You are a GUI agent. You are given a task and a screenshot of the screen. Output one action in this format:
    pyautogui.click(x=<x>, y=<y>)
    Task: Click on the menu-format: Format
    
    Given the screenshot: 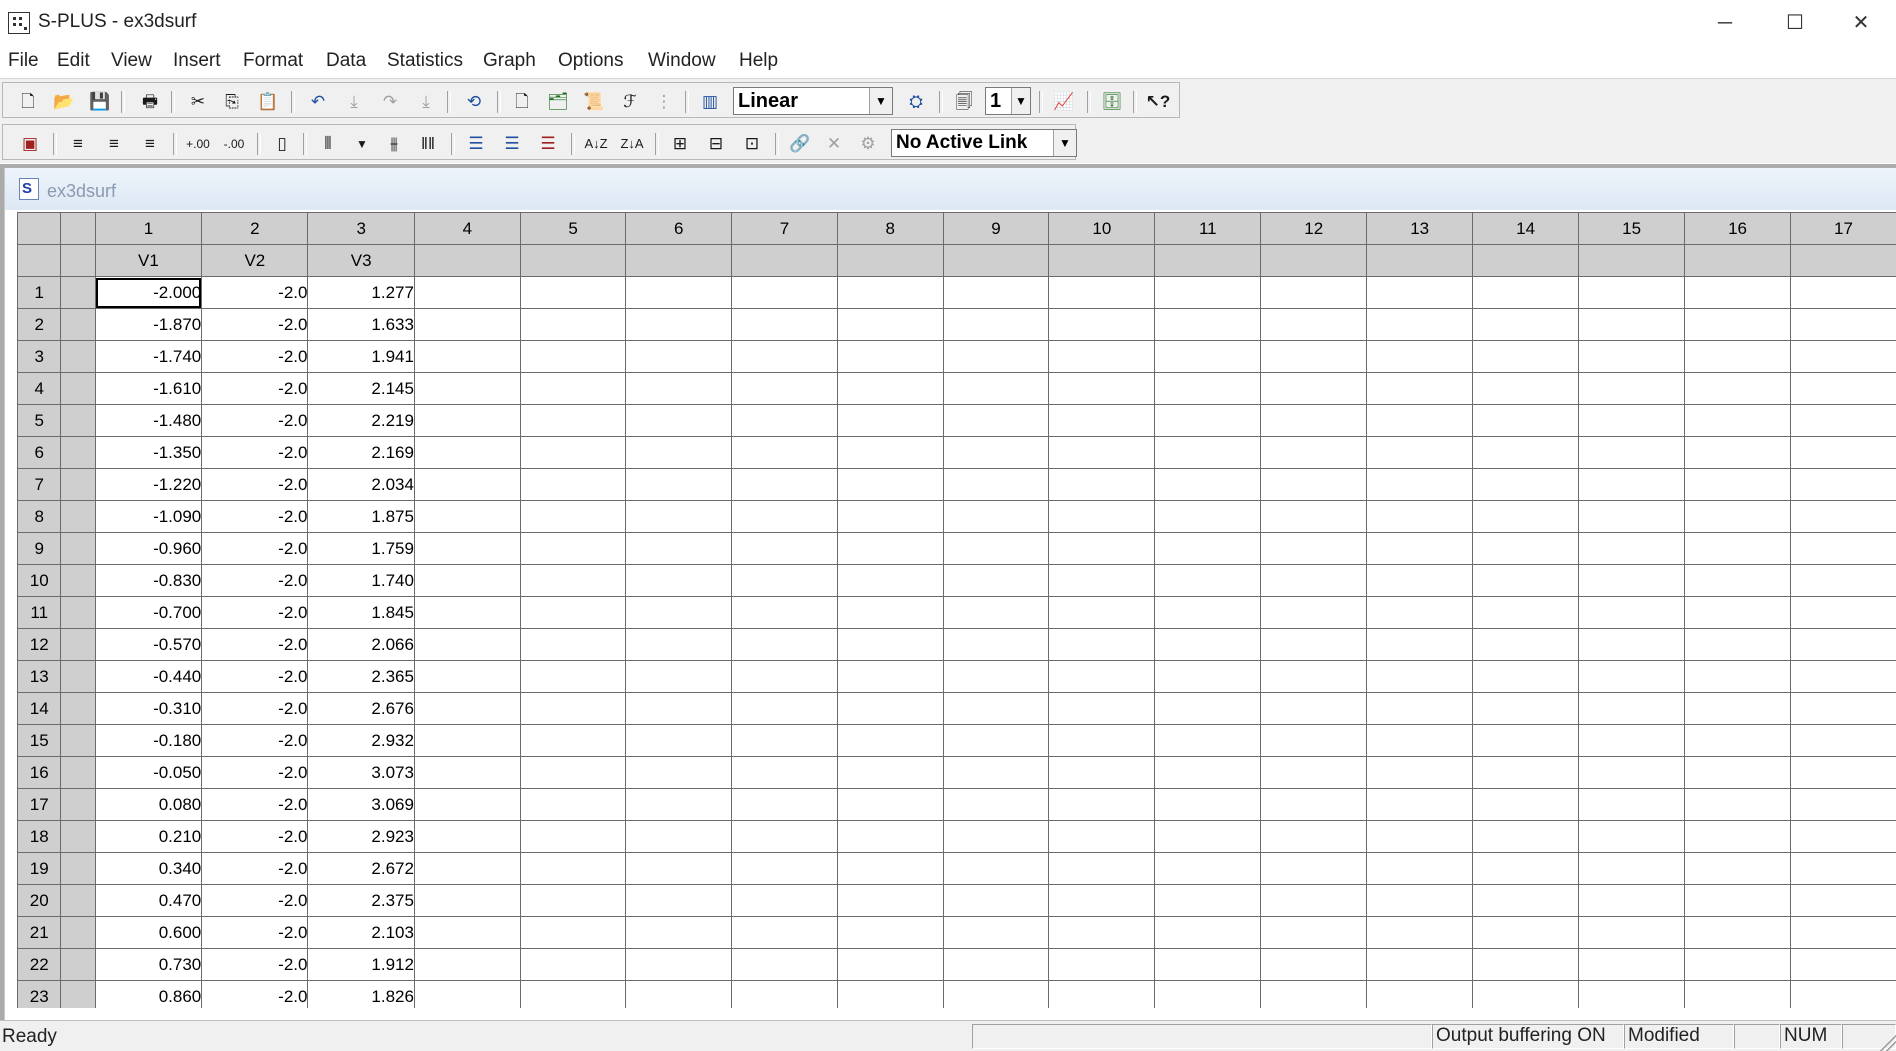 What is the action you would take?
    pyautogui.click(x=273, y=61)
    